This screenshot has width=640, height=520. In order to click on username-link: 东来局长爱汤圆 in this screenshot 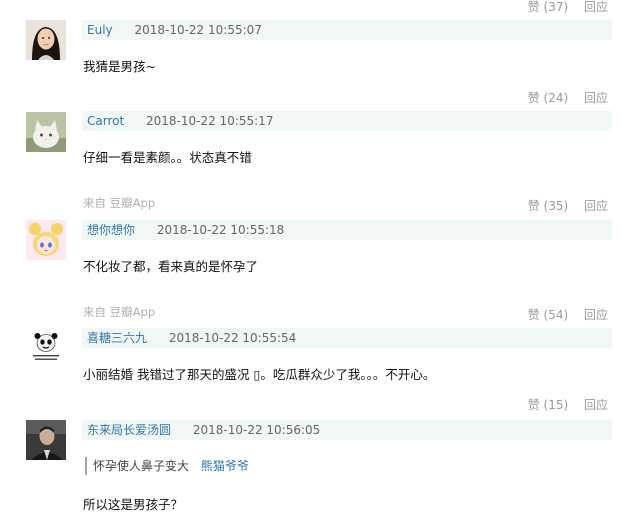, I will do `click(129, 430)`.